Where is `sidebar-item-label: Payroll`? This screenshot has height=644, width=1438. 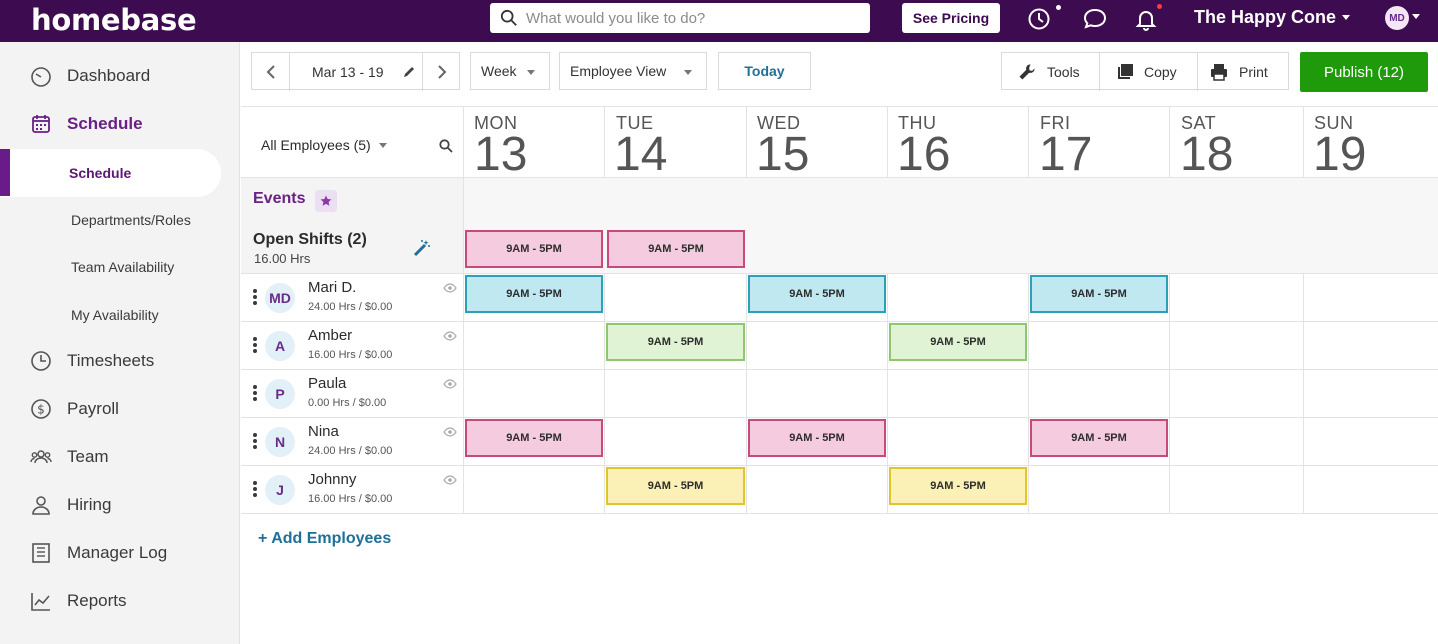
sidebar-item-label: Payroll is located at coordinates (93, 408).